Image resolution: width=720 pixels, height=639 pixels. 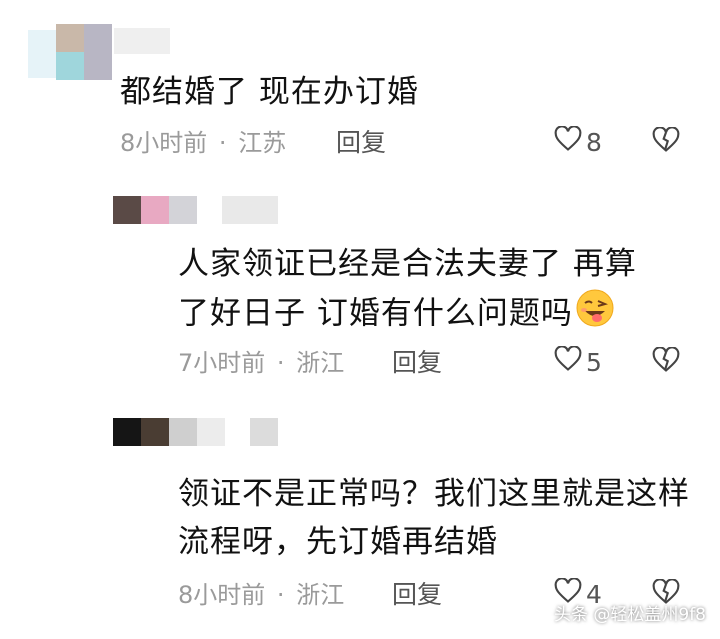 I want to click on comment-time: 7小时前, so click(x=222, y=363).